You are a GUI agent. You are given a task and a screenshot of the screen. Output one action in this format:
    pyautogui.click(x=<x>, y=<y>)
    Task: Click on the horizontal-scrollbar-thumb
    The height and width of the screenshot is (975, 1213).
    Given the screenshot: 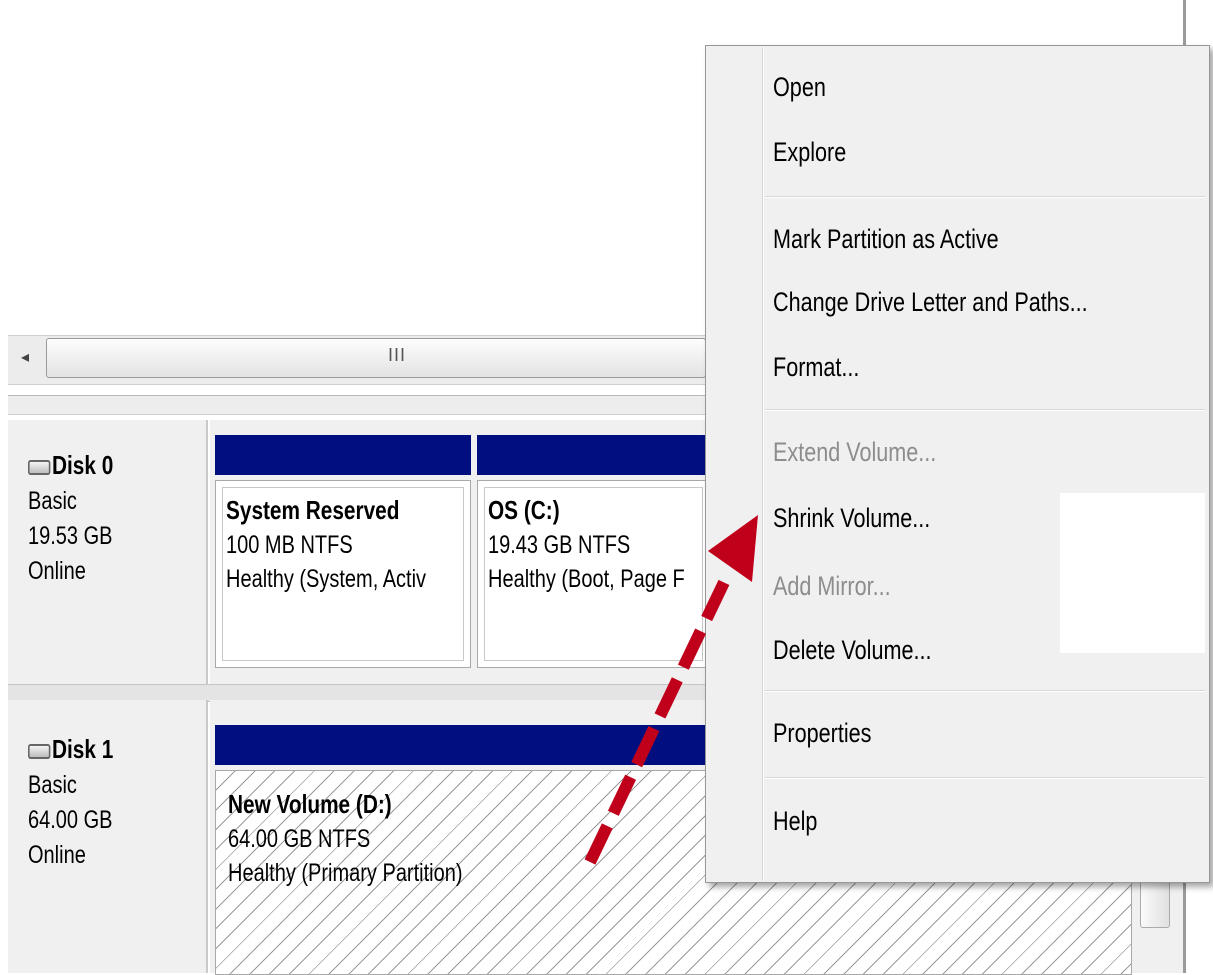 What is the action you would take?
    pyautogui.click(x=376, y=358)
    